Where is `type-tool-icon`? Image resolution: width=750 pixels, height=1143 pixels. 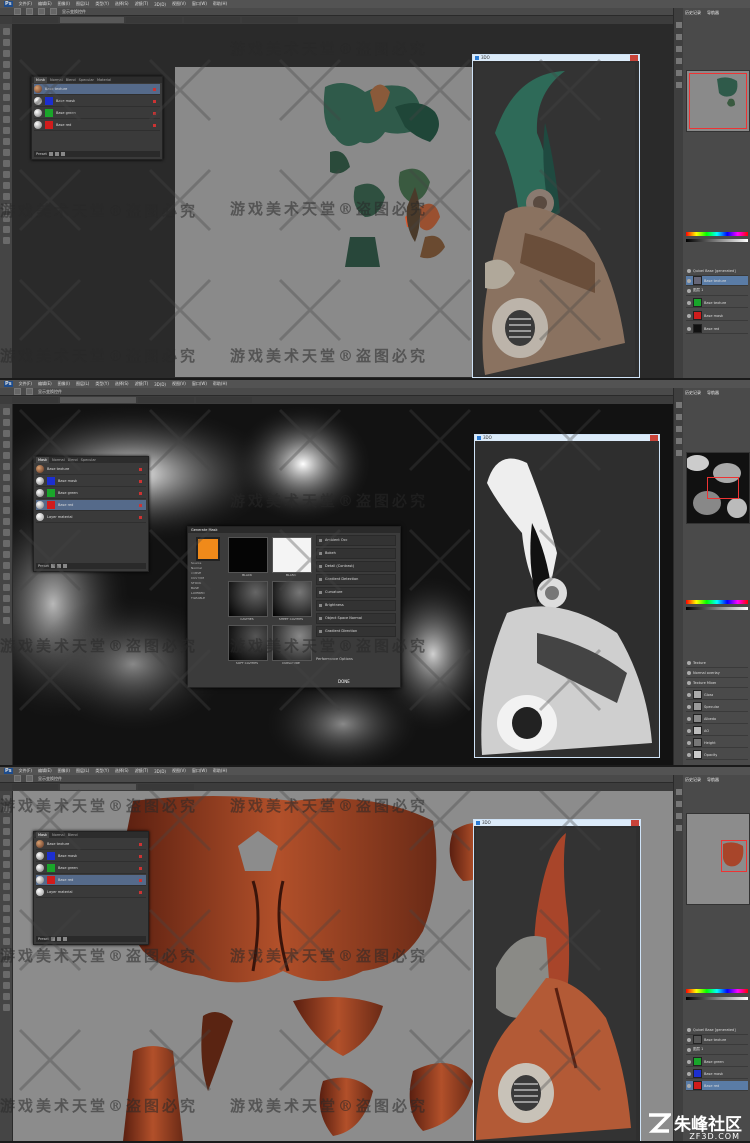
type-tool-icon is located at coordinates (6, 196).